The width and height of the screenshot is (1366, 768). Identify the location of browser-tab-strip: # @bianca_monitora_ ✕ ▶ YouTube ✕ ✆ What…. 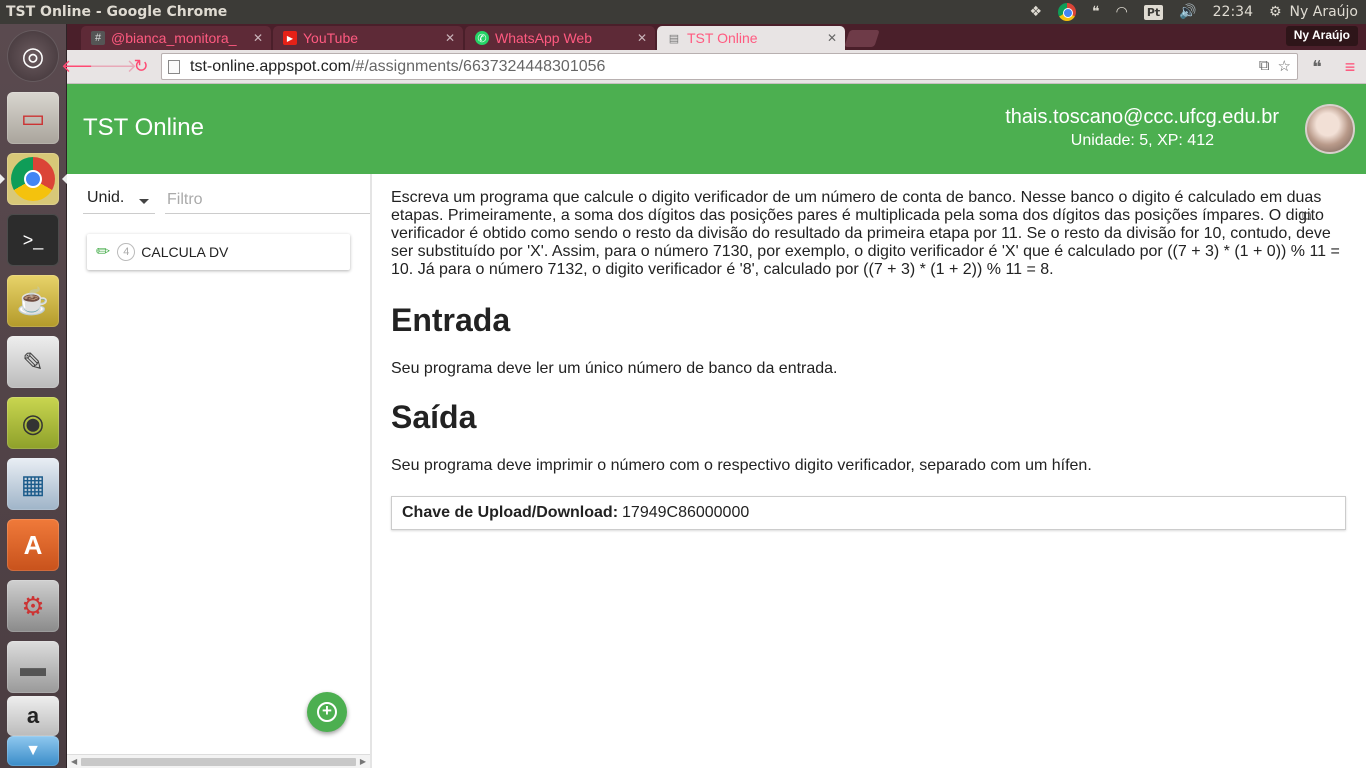
(716, 37).